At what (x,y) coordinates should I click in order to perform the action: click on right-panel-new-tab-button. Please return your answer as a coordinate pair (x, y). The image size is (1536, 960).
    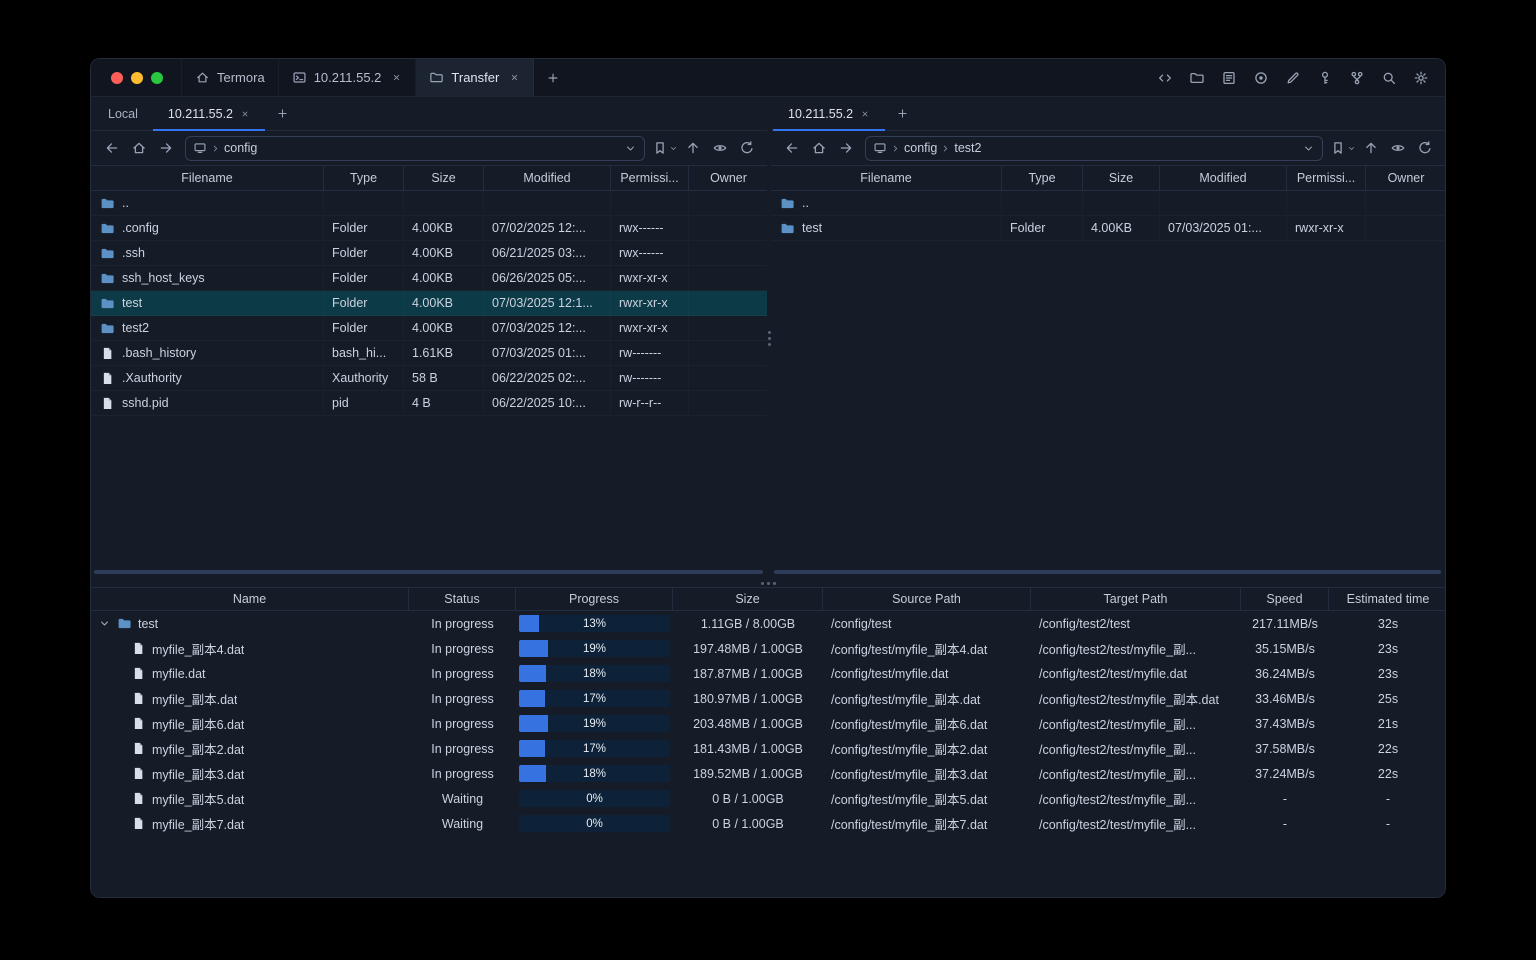
    Looking at the image, I should click on (902, 113).